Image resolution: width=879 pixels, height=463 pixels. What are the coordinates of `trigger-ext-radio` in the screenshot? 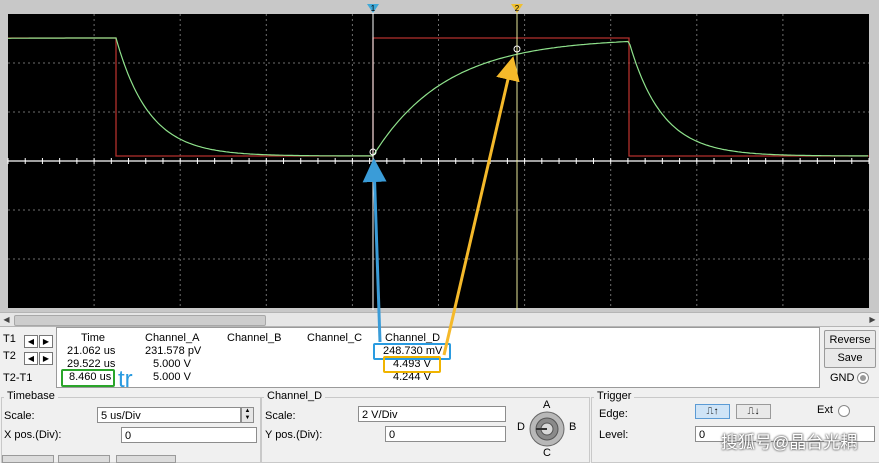 It's located at (844, 411).